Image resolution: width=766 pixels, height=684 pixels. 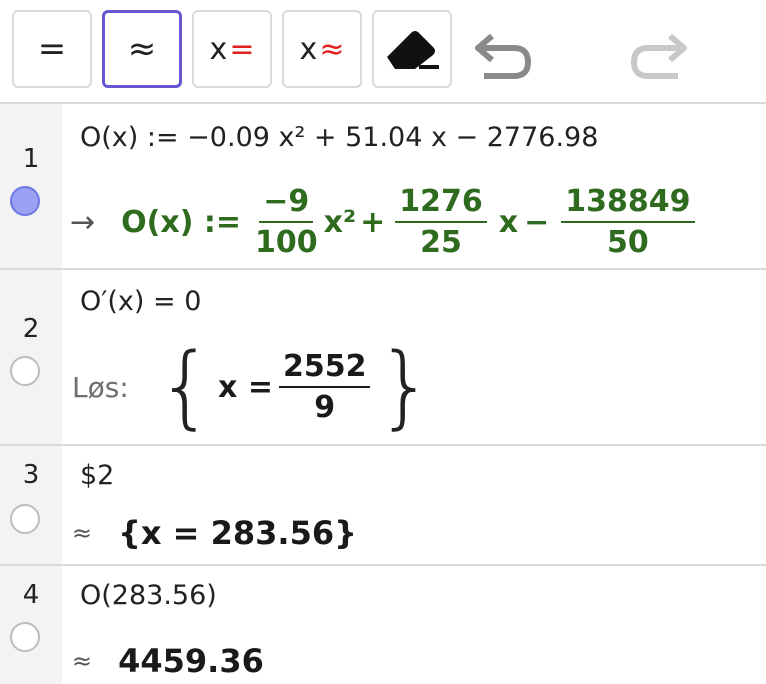 What do you see at coordinates (504, 56) in the screenshot?
I see `undo-icon` at bounding box center [504, 56].